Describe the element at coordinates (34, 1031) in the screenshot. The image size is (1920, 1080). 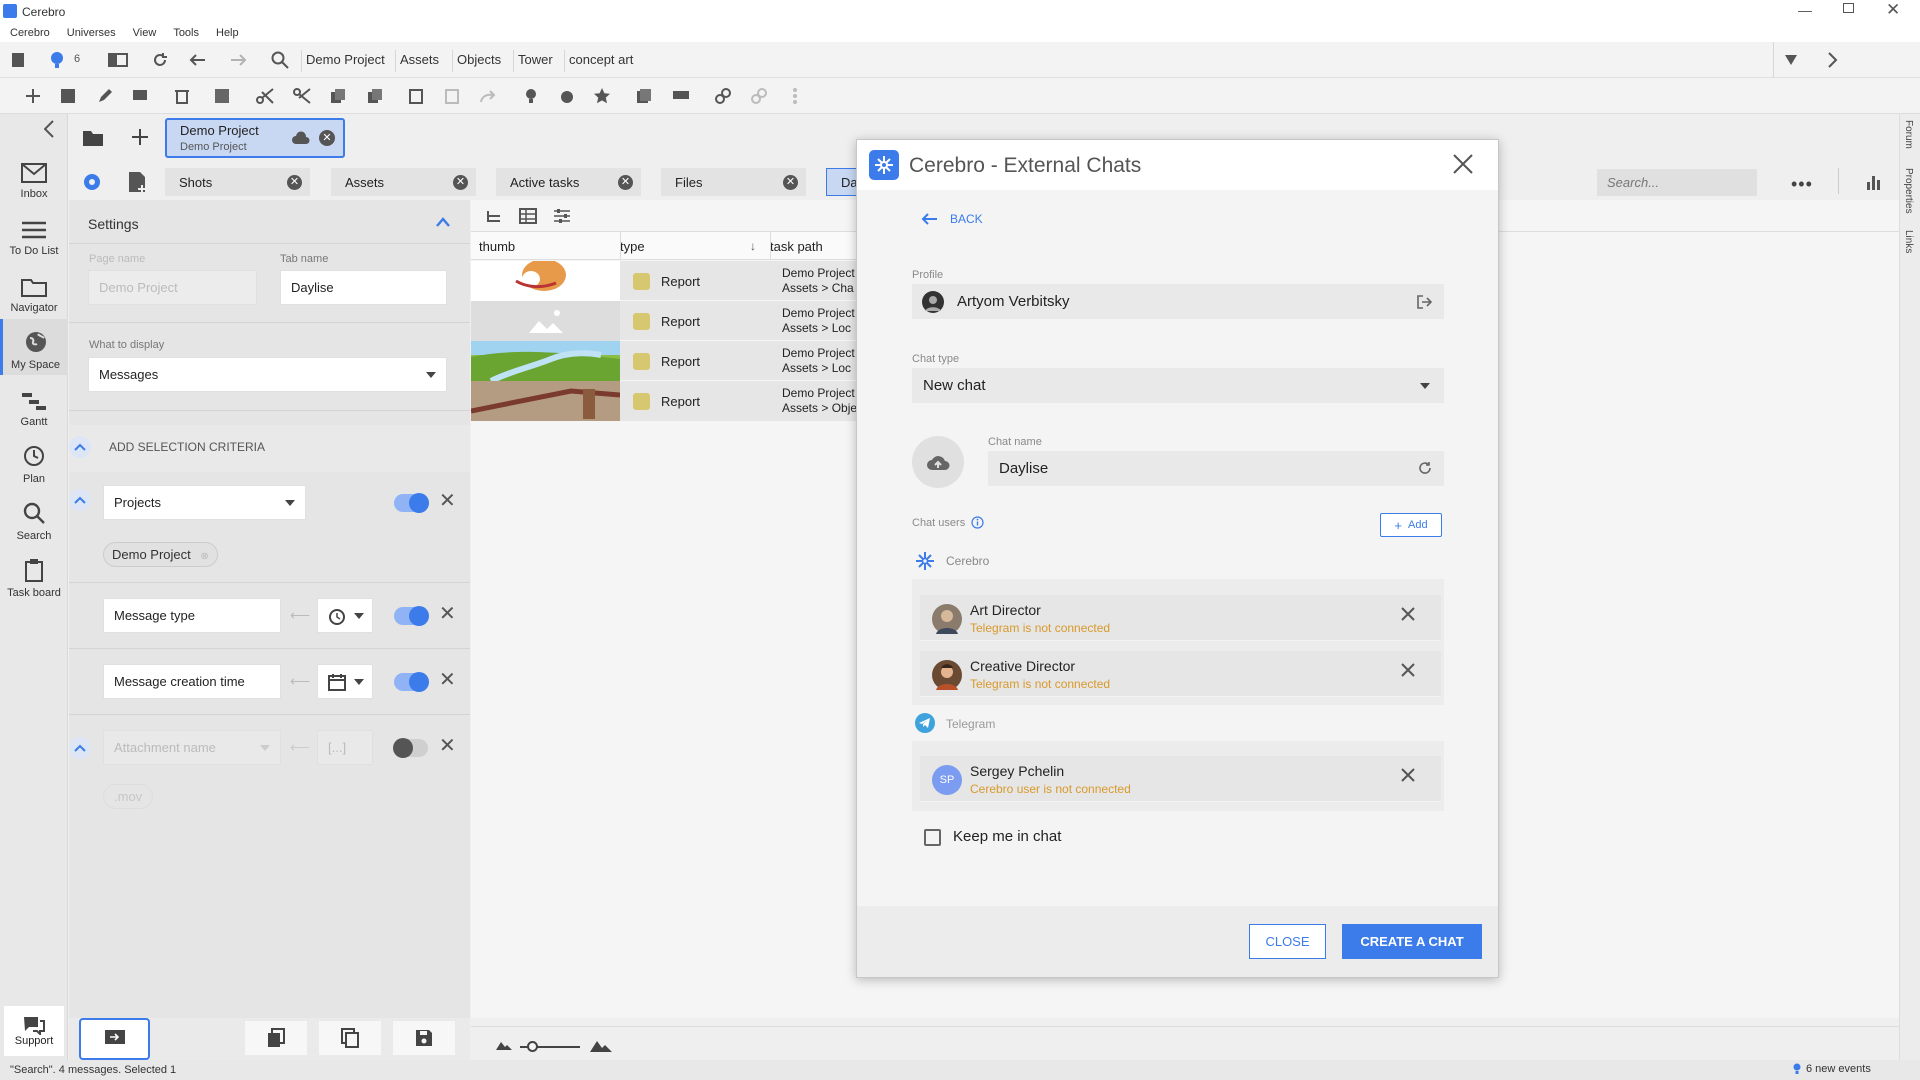
I see `support-button: Support` at that location.